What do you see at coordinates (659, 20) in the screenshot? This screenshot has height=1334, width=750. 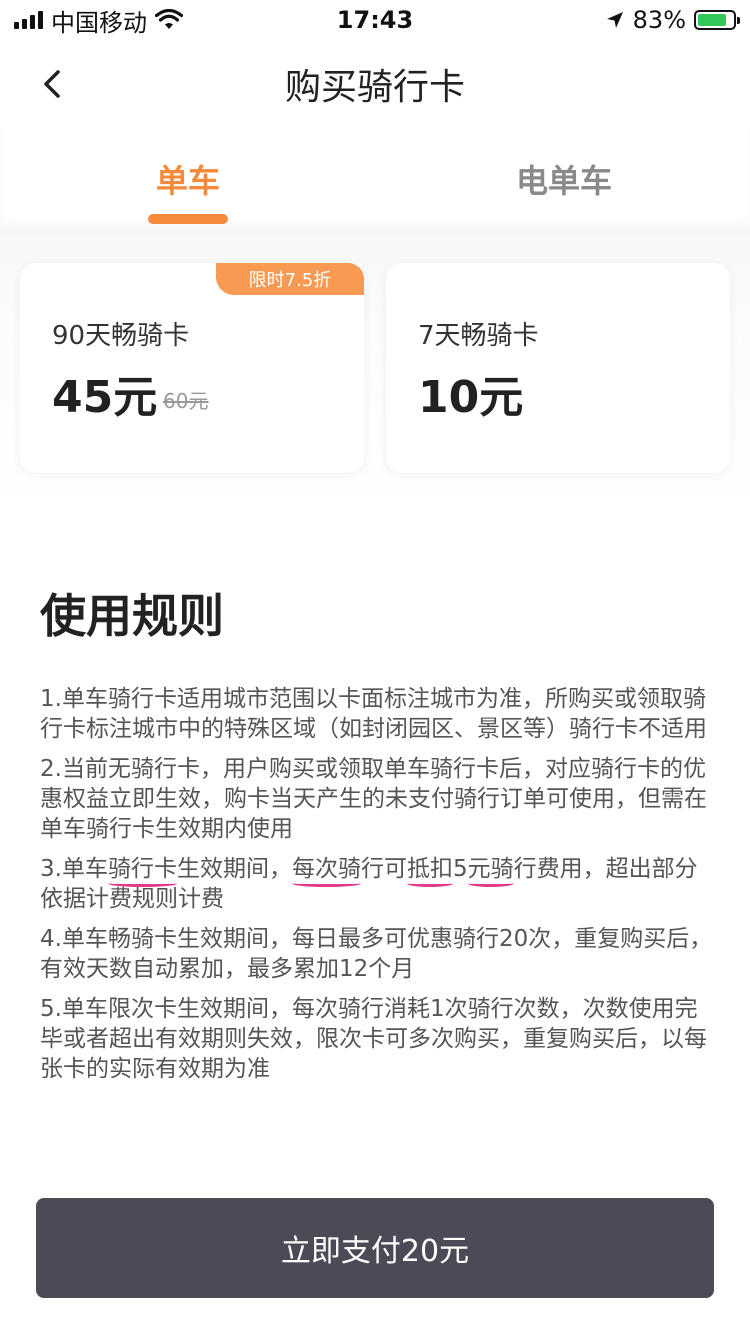 I see `battery-percent: 83%` at bounding box center [659, 20].